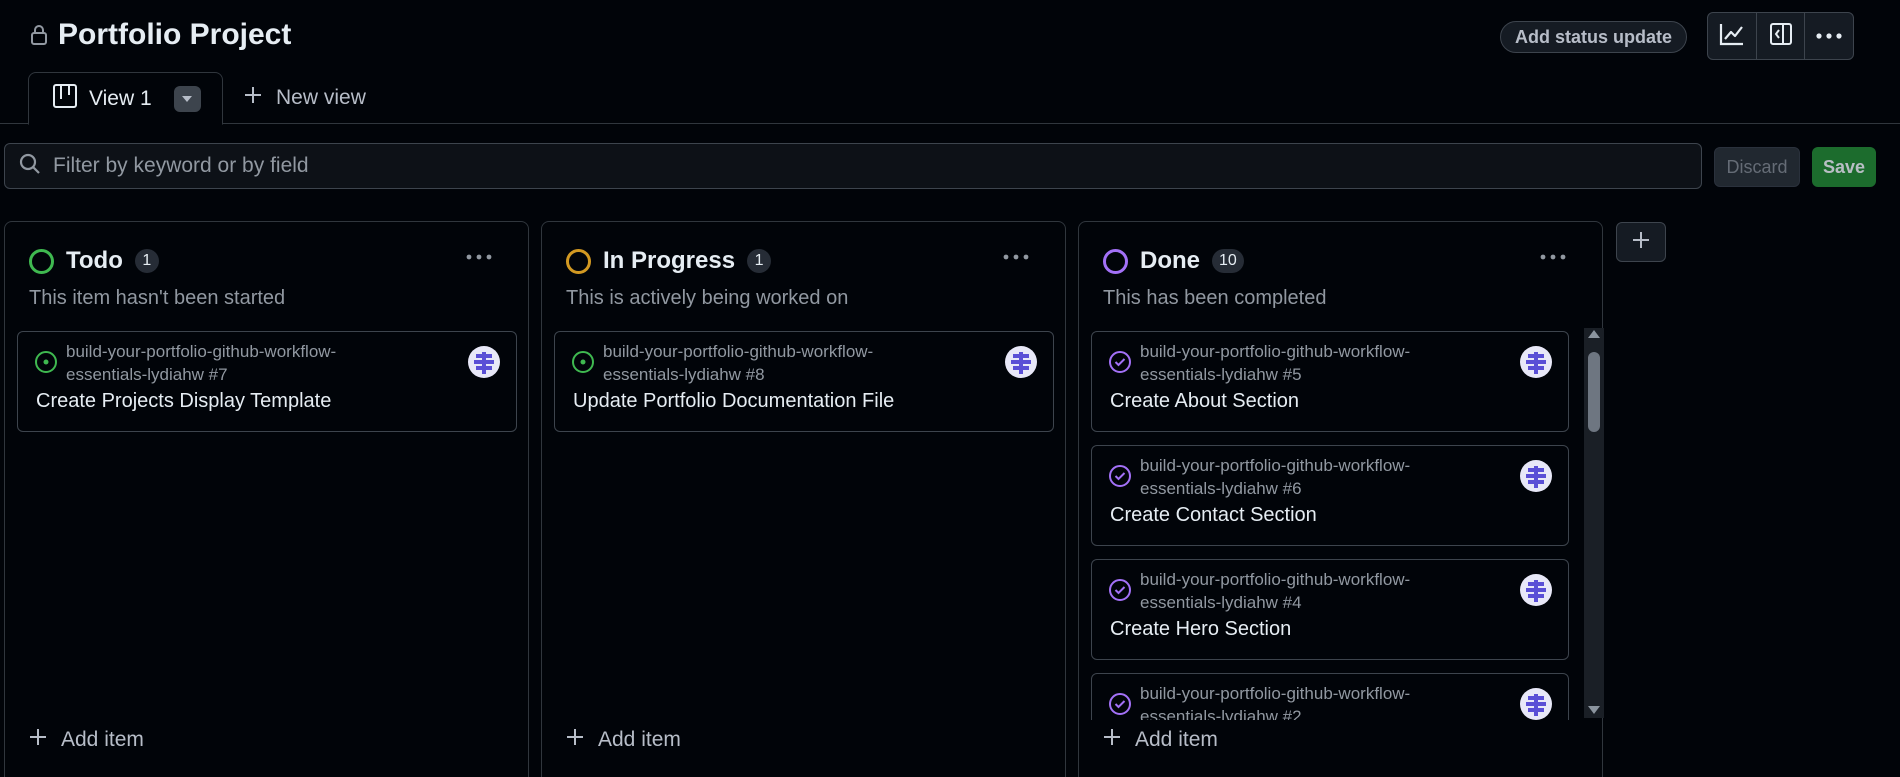 The width and height of the screenshot is (1900, 777). What do you see at coordinates (39, 35) in the screenshot?
I see `lock-icon` at bounding box center [39, 35].